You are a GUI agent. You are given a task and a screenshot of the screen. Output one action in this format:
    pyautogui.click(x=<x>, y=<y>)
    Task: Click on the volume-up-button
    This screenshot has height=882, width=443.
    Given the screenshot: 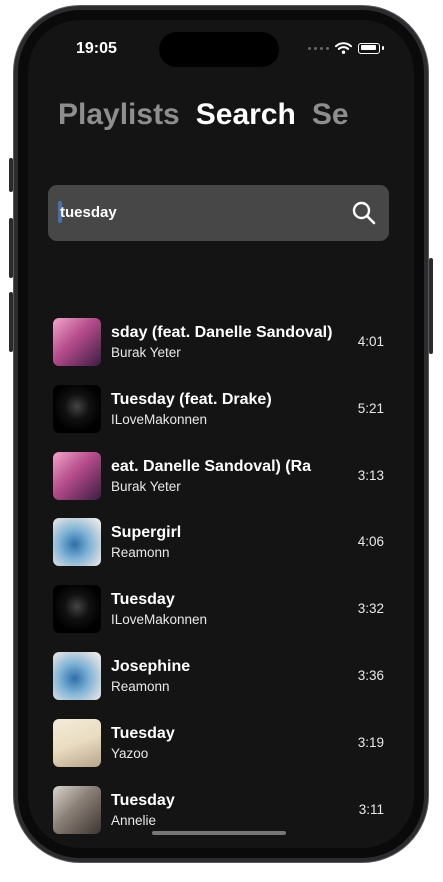 What is the action you would take?
    pyautogui.click(x=11, y=248)
    